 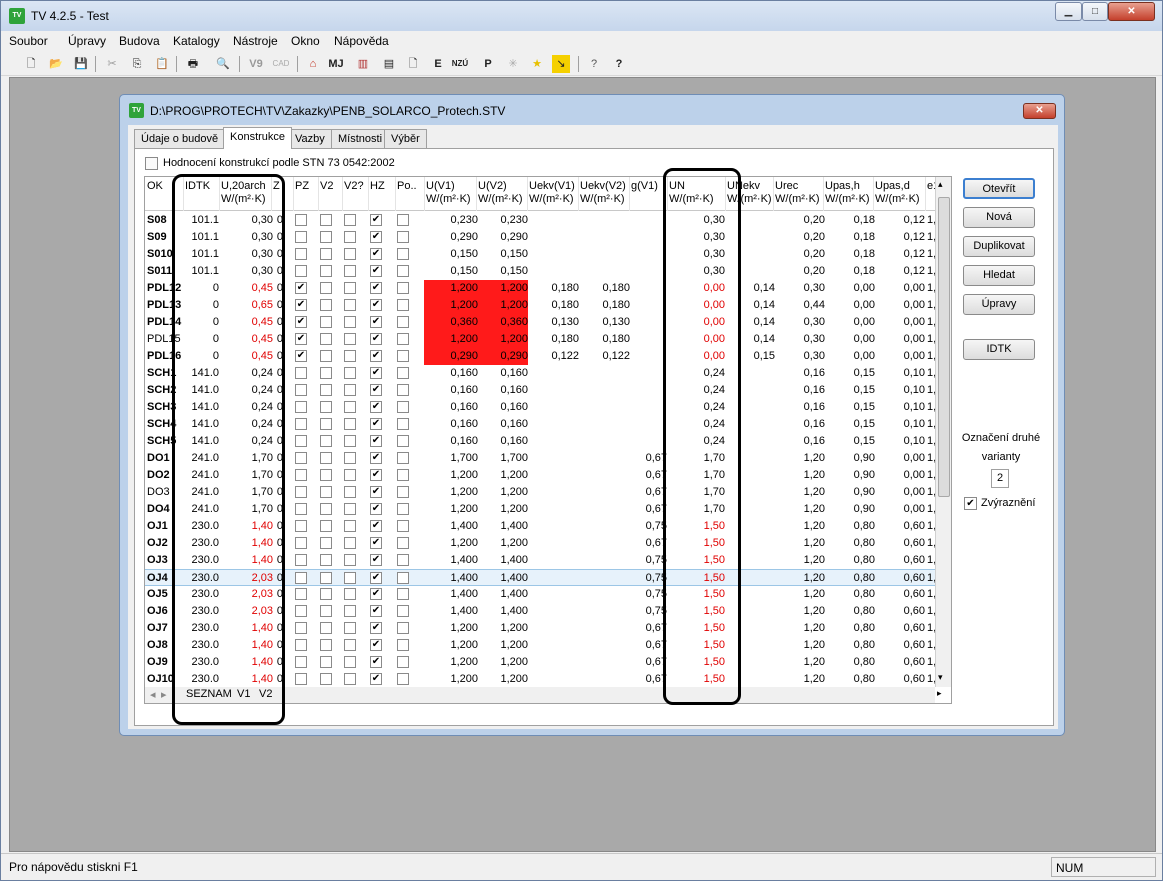 What do you see at coordinates (850, 288) in the screenshot?
I see `cell-uph: 0,00` at bounding box center [850, 288].